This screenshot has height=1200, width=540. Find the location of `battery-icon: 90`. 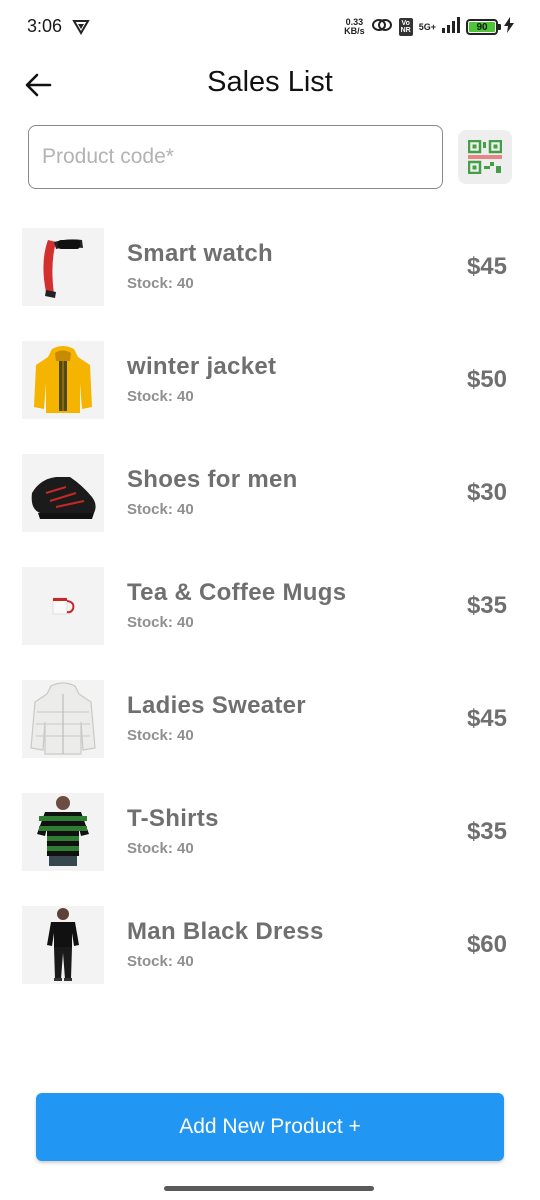

battery-icon: 90 is located at coordinates (483, 27).